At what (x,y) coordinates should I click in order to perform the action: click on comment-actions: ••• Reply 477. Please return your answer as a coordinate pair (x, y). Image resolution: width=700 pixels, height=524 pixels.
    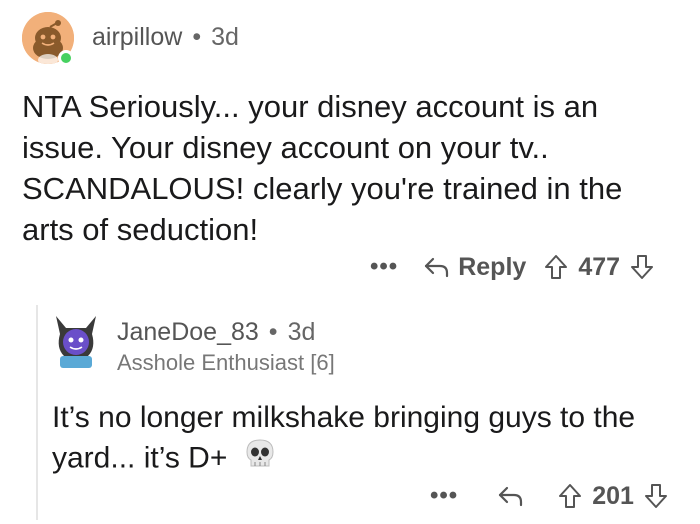
    Looking at the image, I should click on (512, 267).